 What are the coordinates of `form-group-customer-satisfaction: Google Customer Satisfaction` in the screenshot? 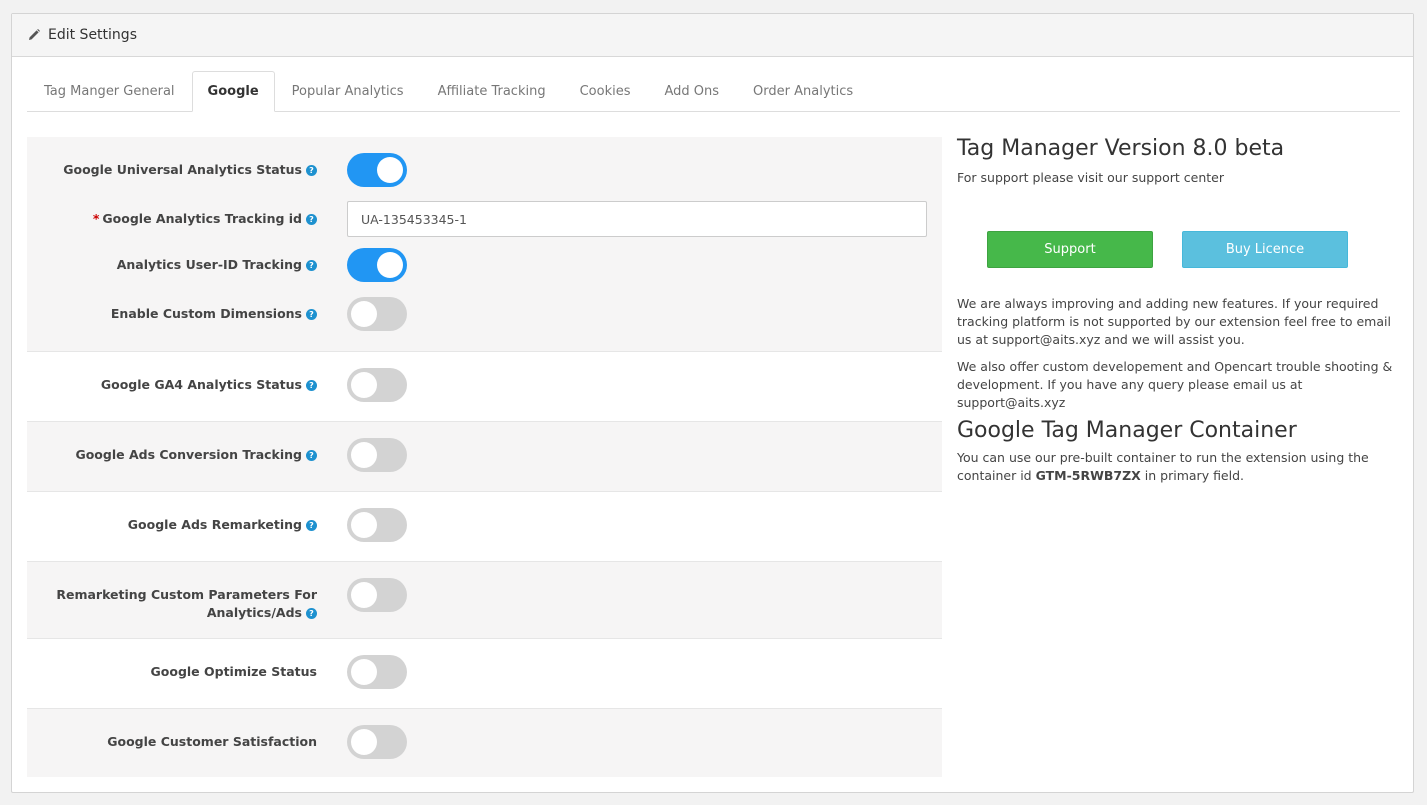 It's located at (484, 742).